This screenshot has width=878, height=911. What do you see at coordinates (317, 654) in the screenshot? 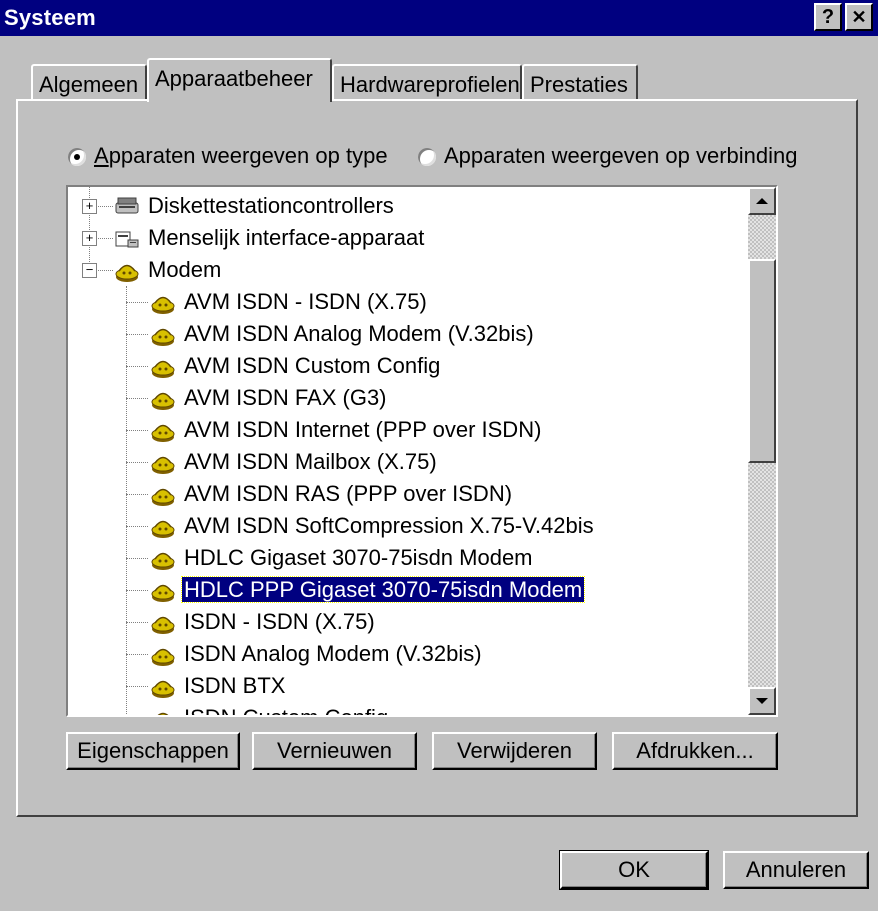
I see `tree-device: ISDN Analog Modem (V.32bis)` at bounding box center [317, 654].